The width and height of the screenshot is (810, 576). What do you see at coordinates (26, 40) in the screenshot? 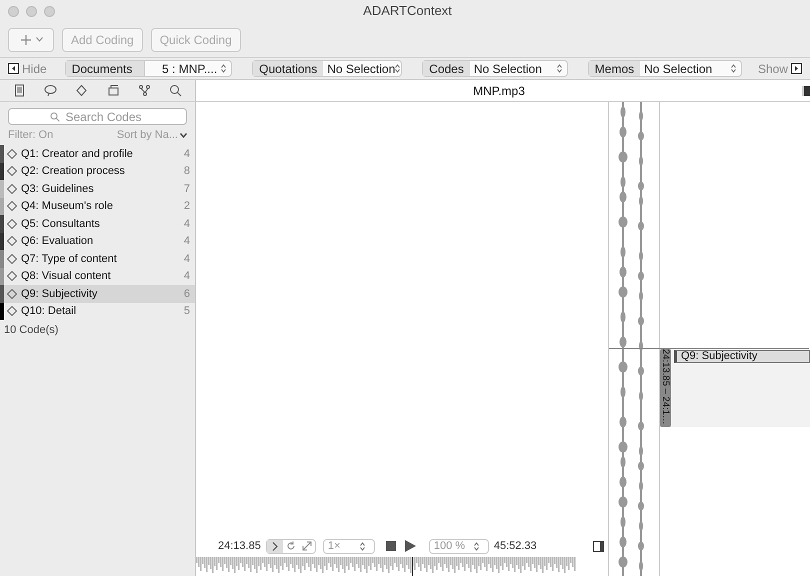
I see `plus-icon` at bounding box center [26, 40].